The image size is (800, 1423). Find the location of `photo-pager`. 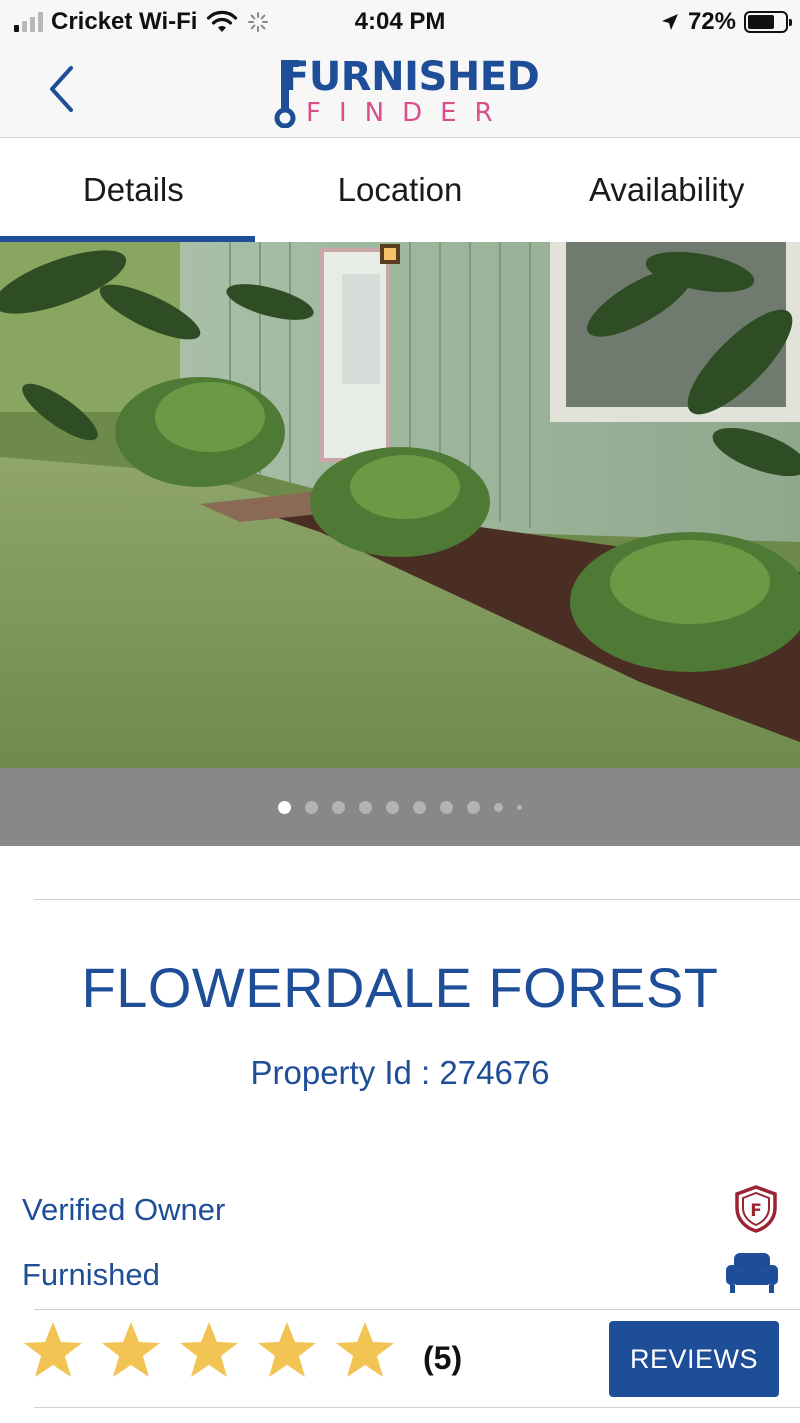

photo-pager is located at coordinates (400, 807).